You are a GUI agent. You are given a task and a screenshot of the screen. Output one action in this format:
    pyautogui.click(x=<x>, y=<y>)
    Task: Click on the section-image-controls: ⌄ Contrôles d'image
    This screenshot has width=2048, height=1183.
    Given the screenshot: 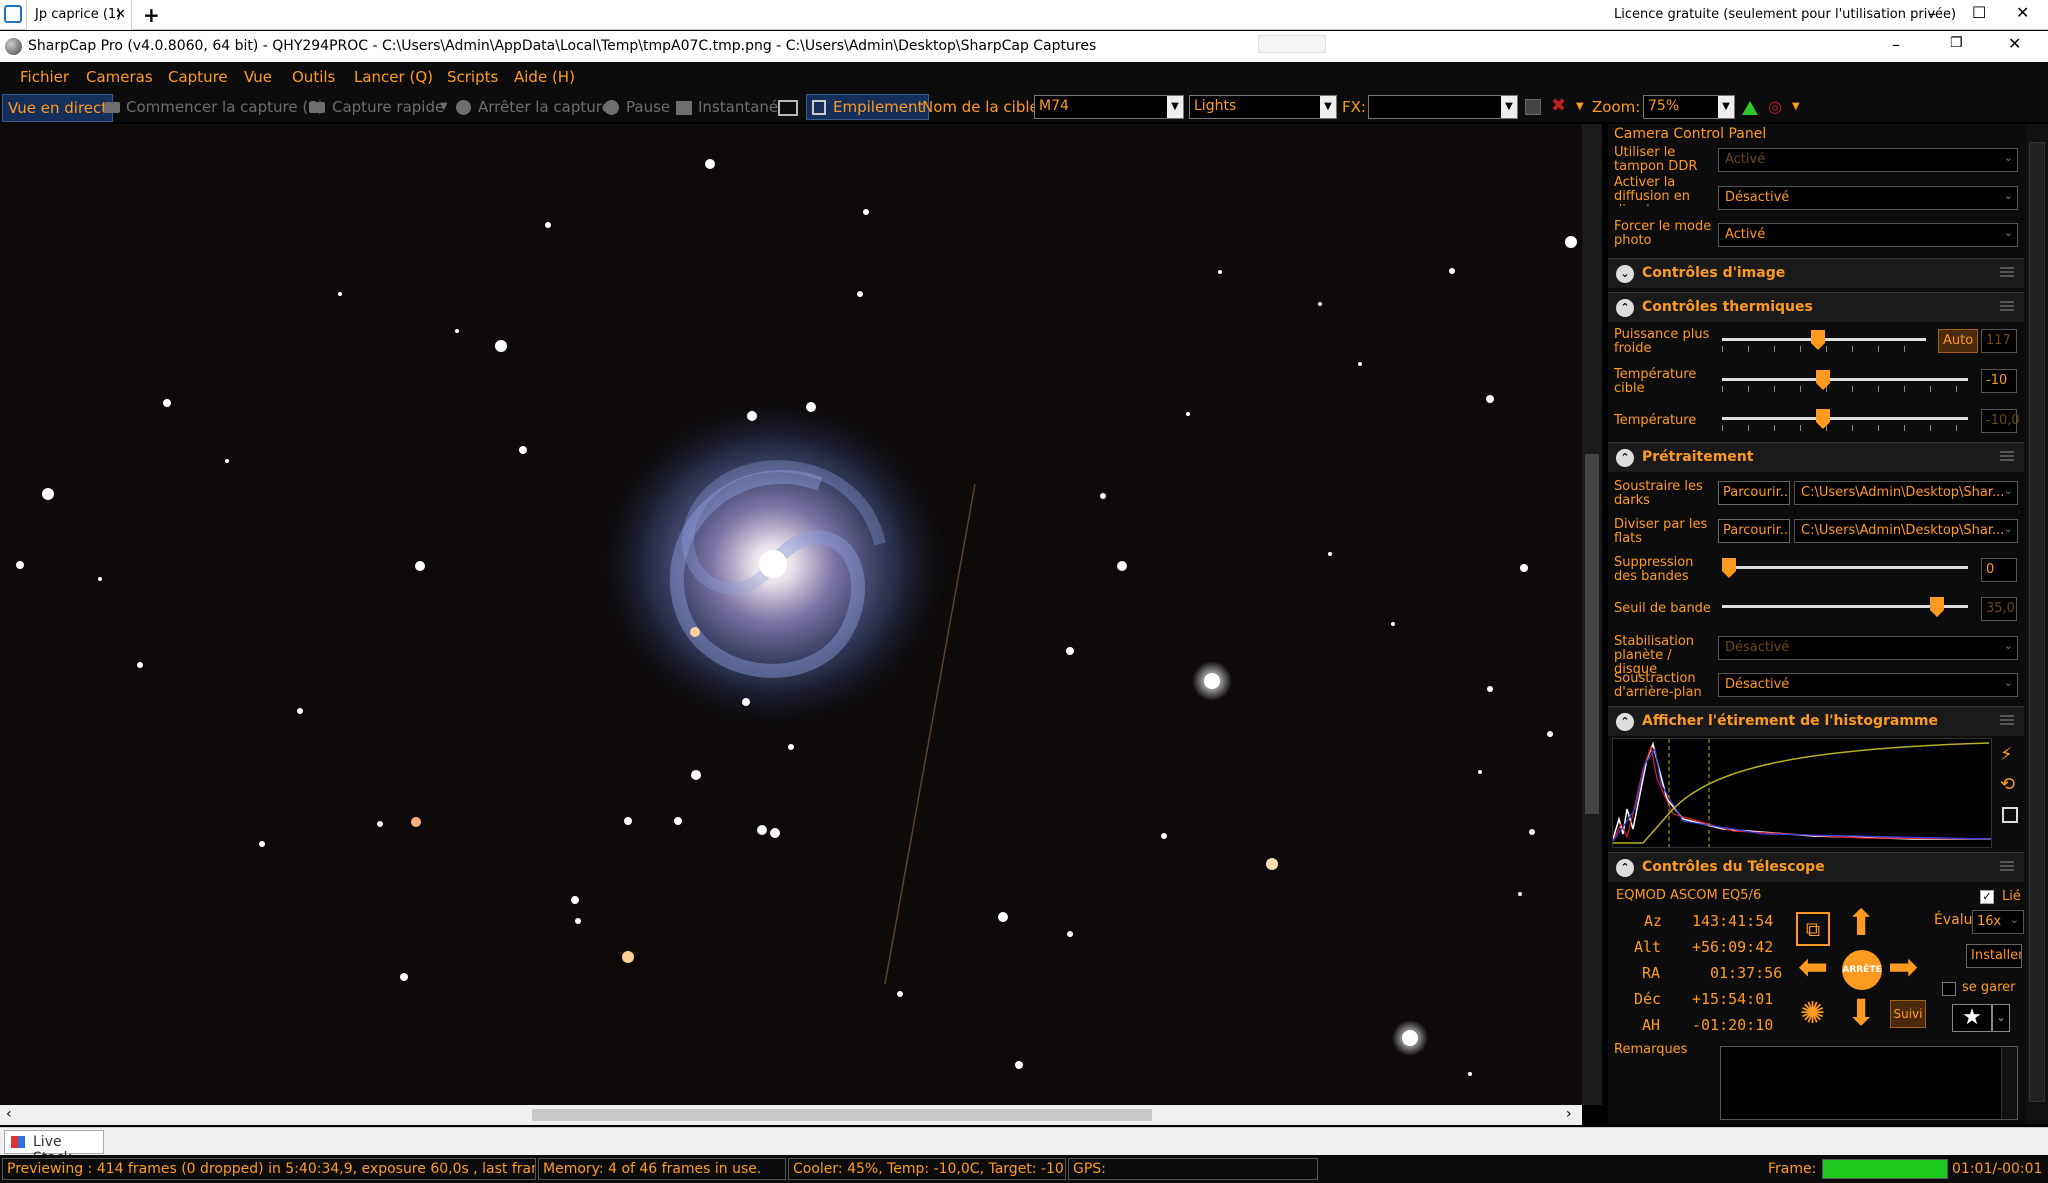 What is the action you would take?
    pyautogui.click(x=1816, y=273)
    